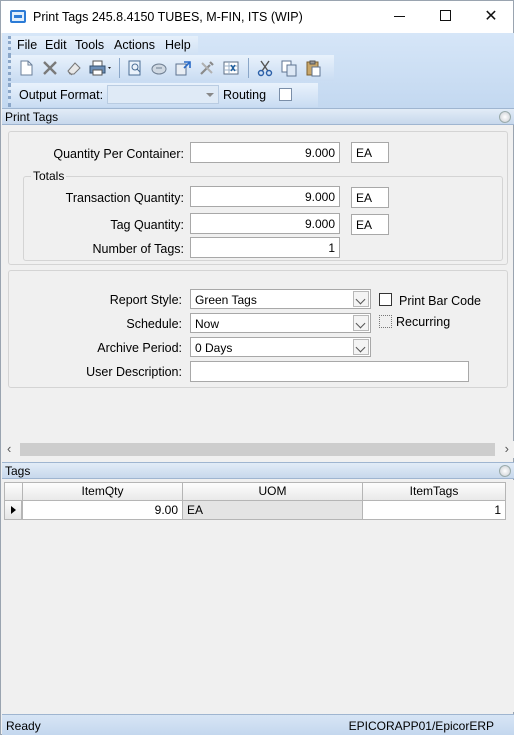 The width and height of the screenshot is (514, 735). What do you see at coordinates (265, 223) in the screenshot?
I see `tag-qty-field: 9.000` at bounding box center [265, 223].